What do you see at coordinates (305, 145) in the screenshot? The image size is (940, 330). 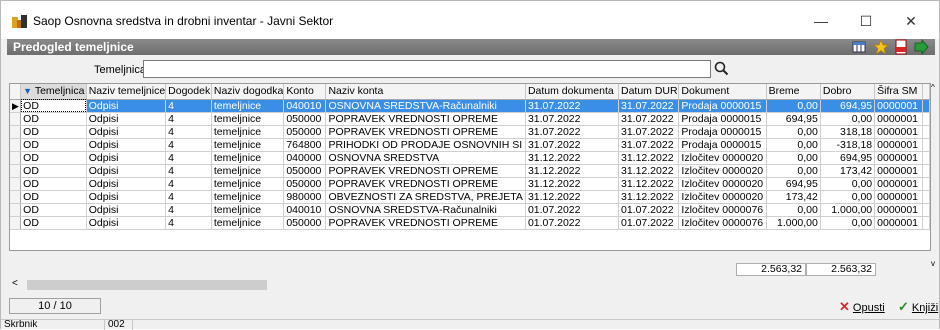 I see `cell-konto: 764800` at bounding box center [305, 145].